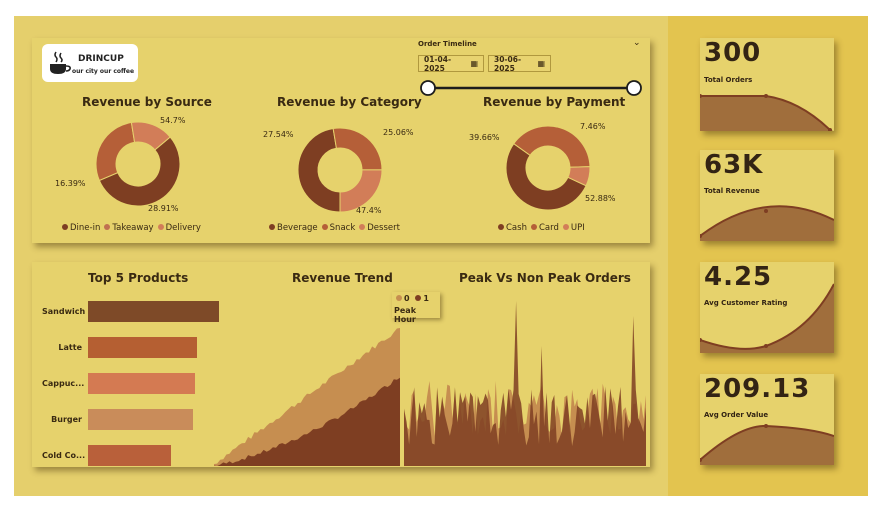 The image size is (883, 516). What do you see at coordinates (438, 63) in the screenshot?
I see `start-date-value: 01-04-2025` at bounding box center [438, 63].